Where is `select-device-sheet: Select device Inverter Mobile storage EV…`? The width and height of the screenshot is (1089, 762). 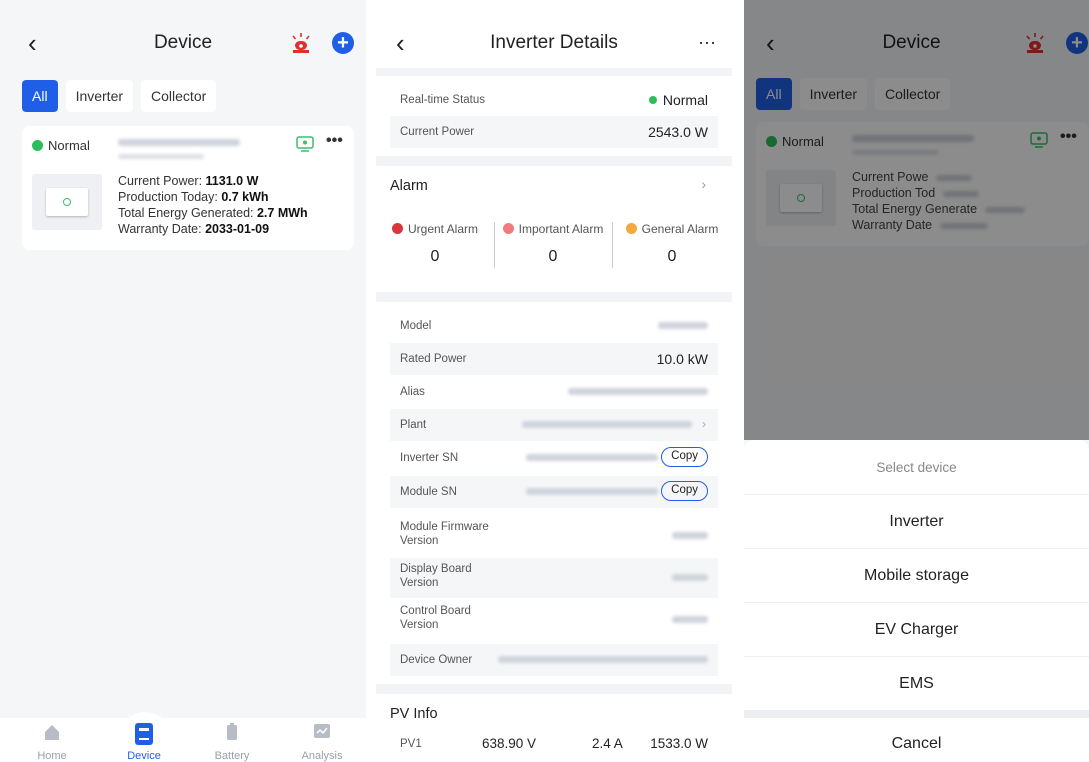 select-device-sheet: Select device Inverter Mobile storage EV… is located at coordinates (916, 601).